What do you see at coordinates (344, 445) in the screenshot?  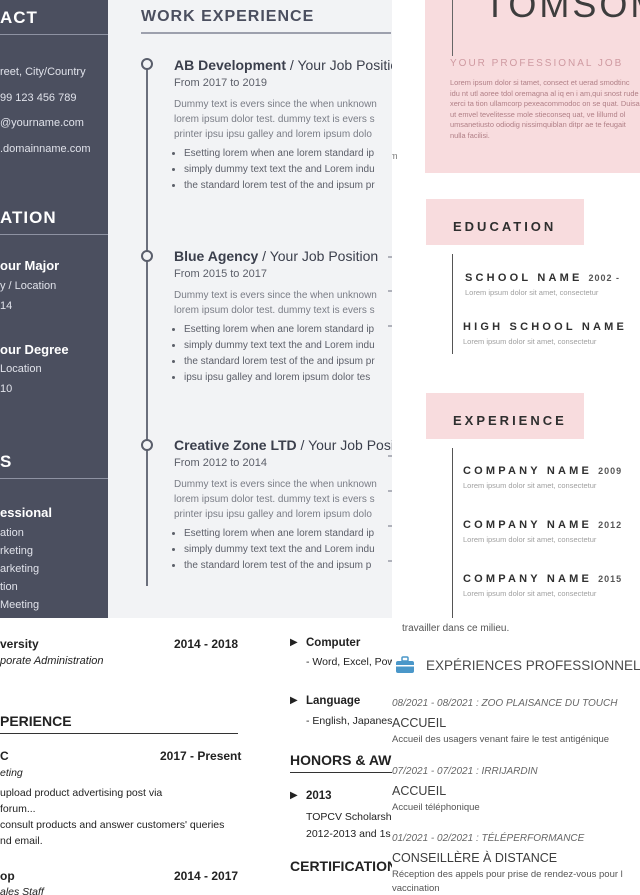 I see `job-position: / Your Job Positi` at bounding box center [344, 445].